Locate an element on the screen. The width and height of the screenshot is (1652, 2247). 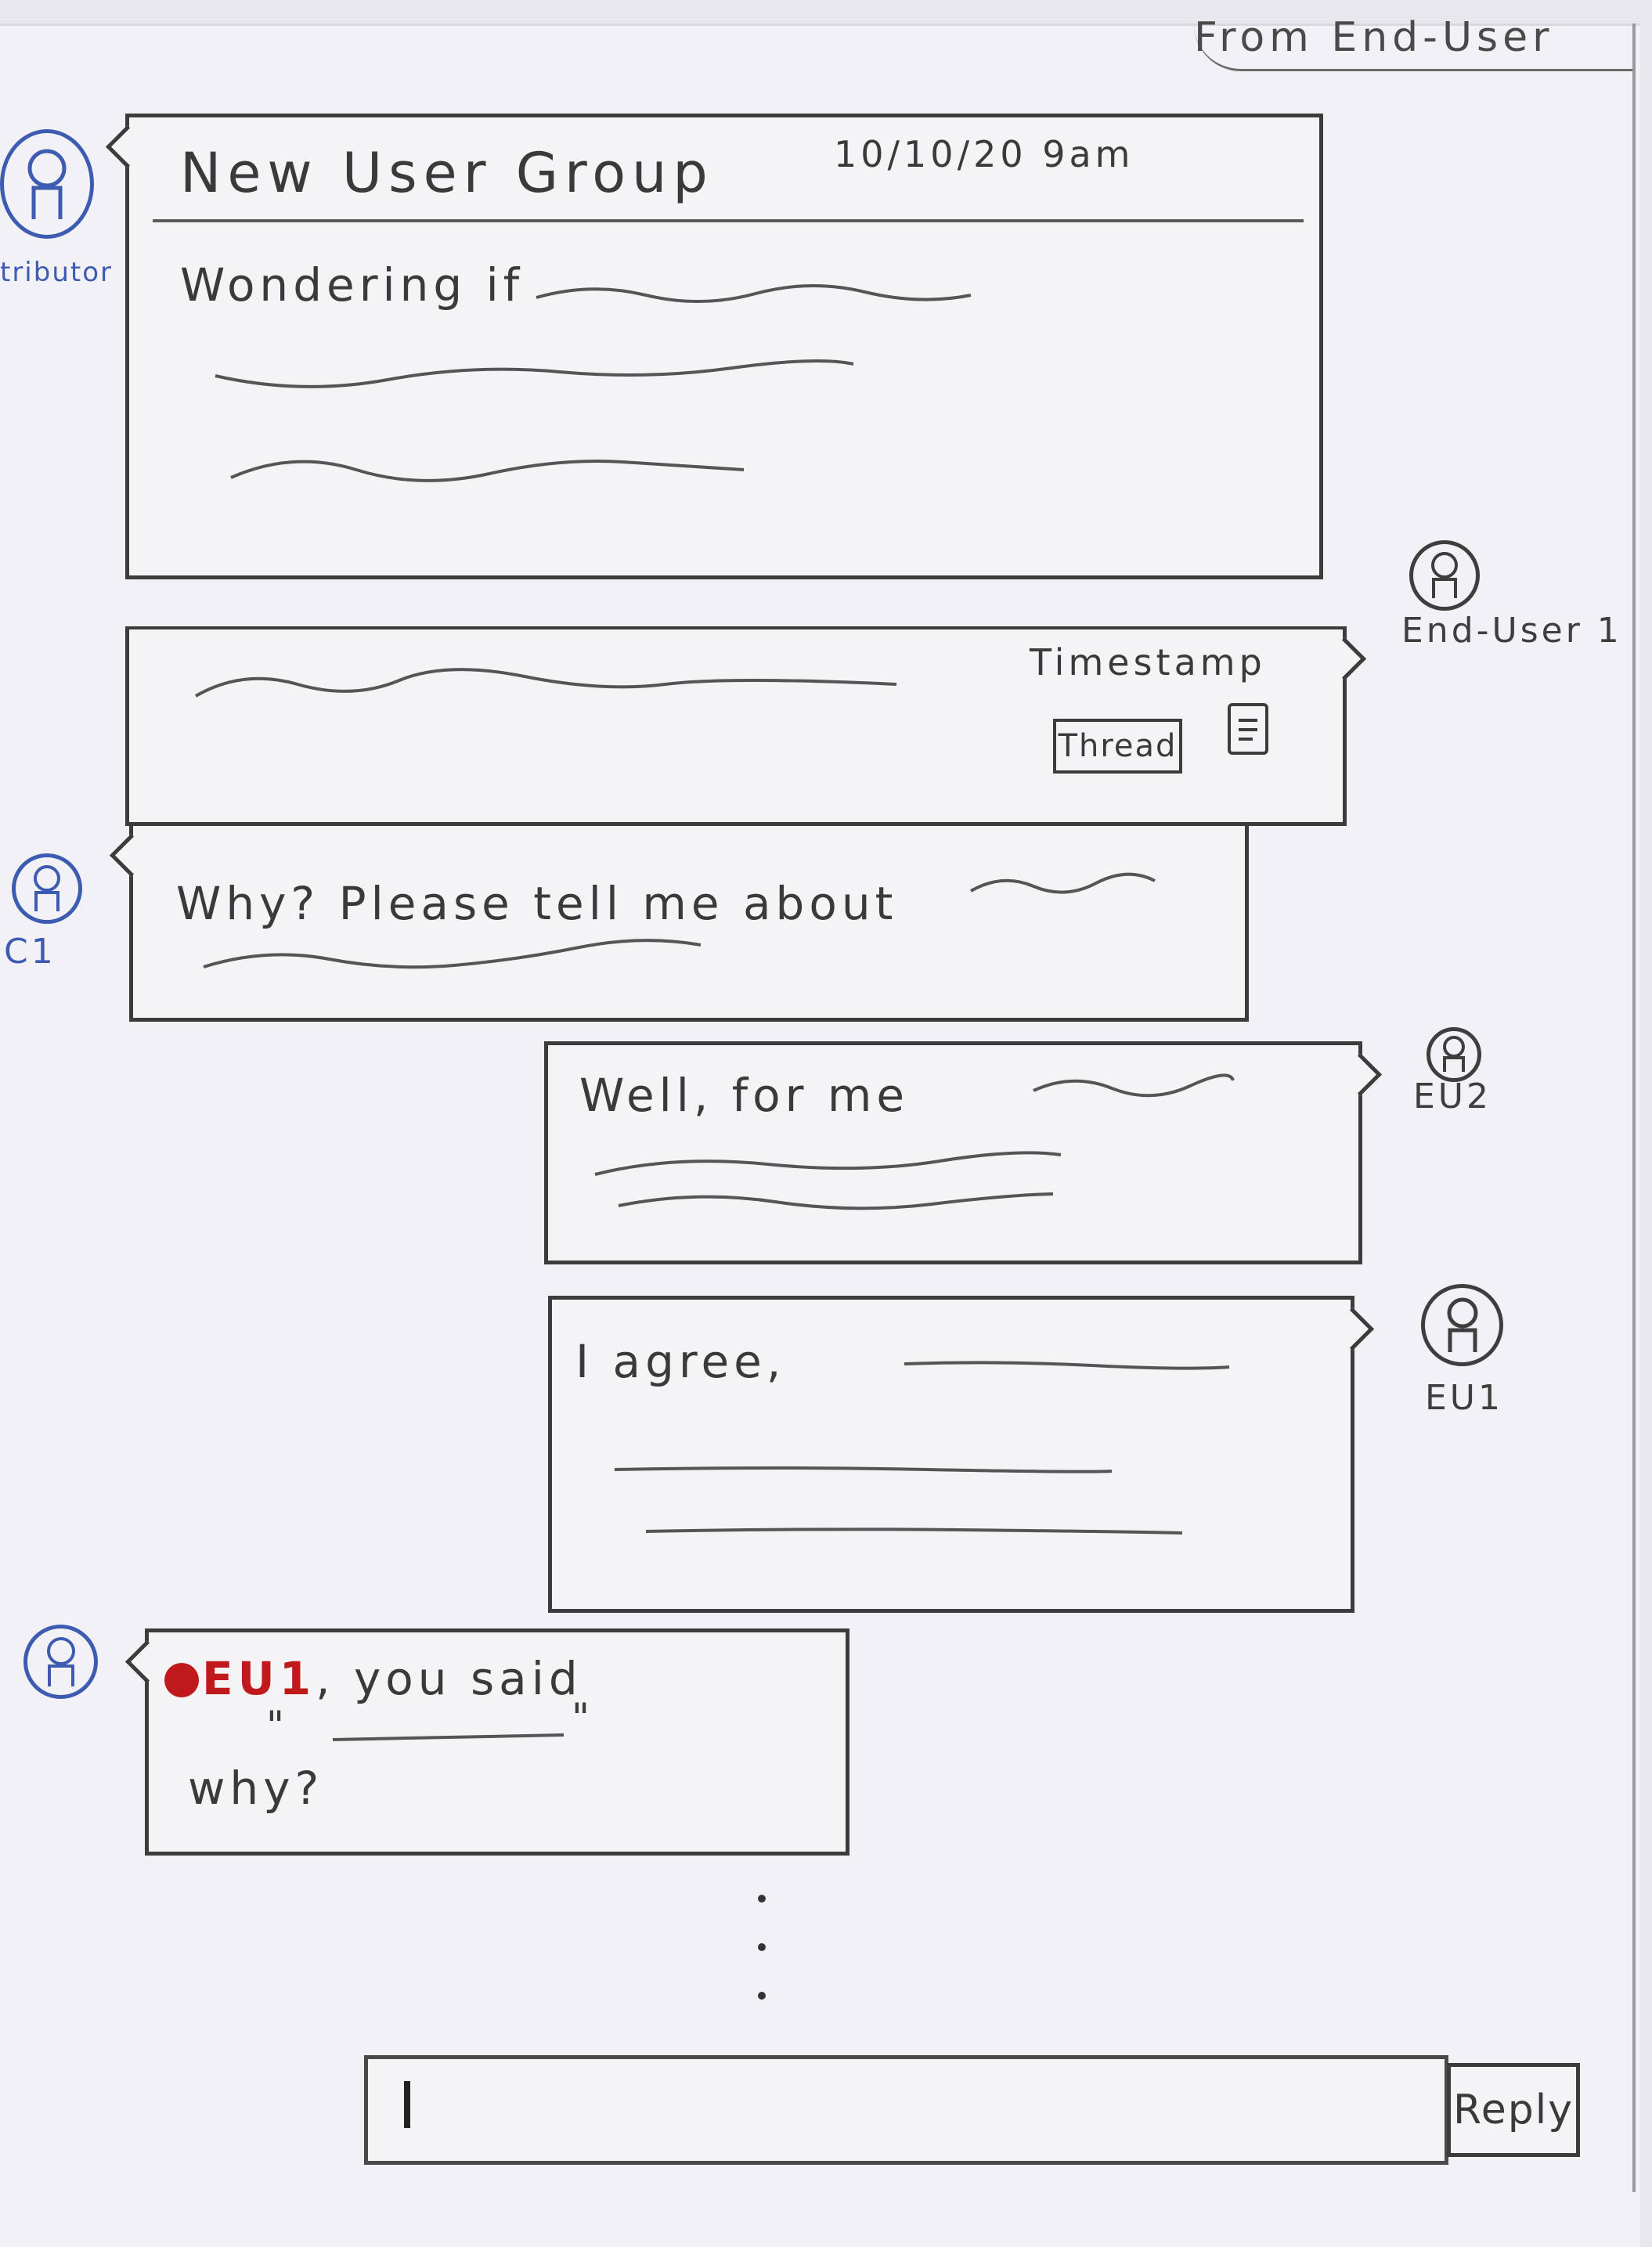
quote-close-mark: " is located at coordinates (583, 1717).